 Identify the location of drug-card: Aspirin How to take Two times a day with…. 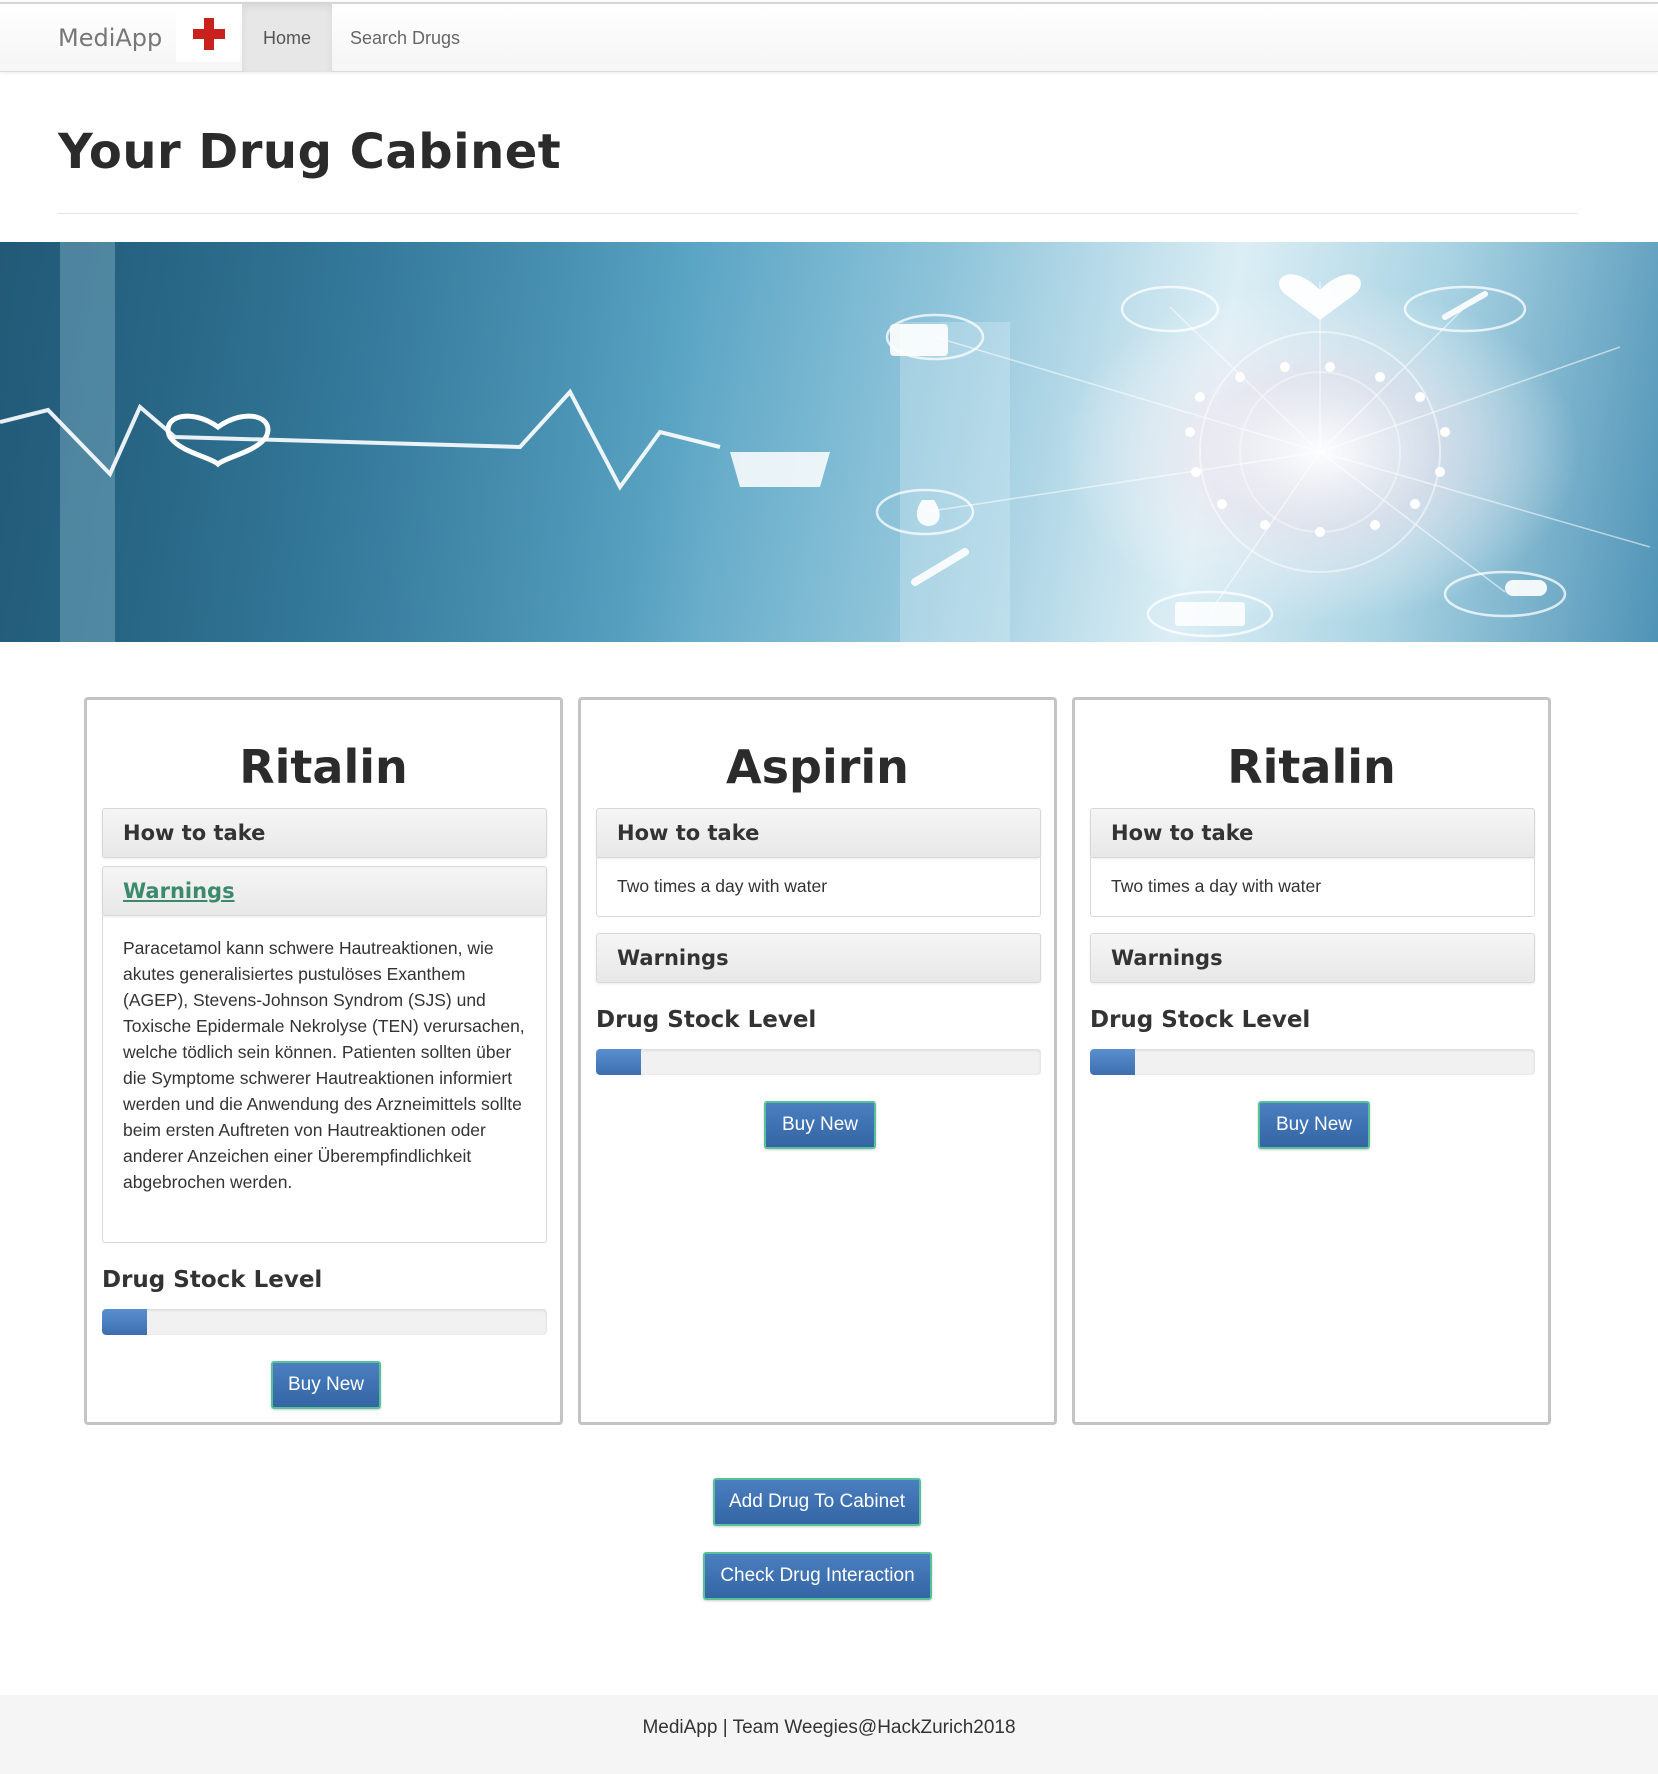
(817, 1061).